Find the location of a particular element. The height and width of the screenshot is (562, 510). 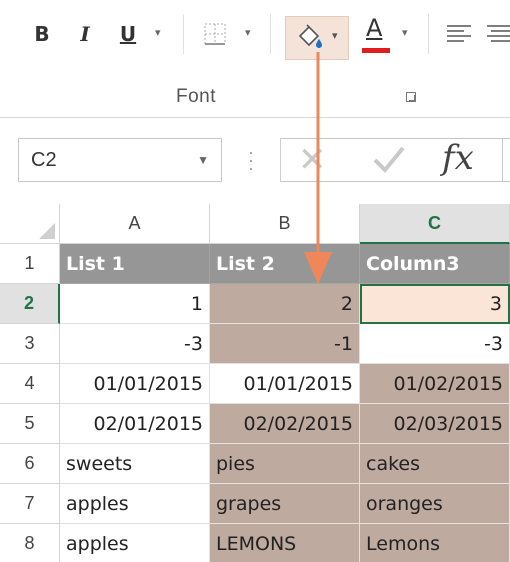

row-header-1: 1 is located at coordinates (30, 264).